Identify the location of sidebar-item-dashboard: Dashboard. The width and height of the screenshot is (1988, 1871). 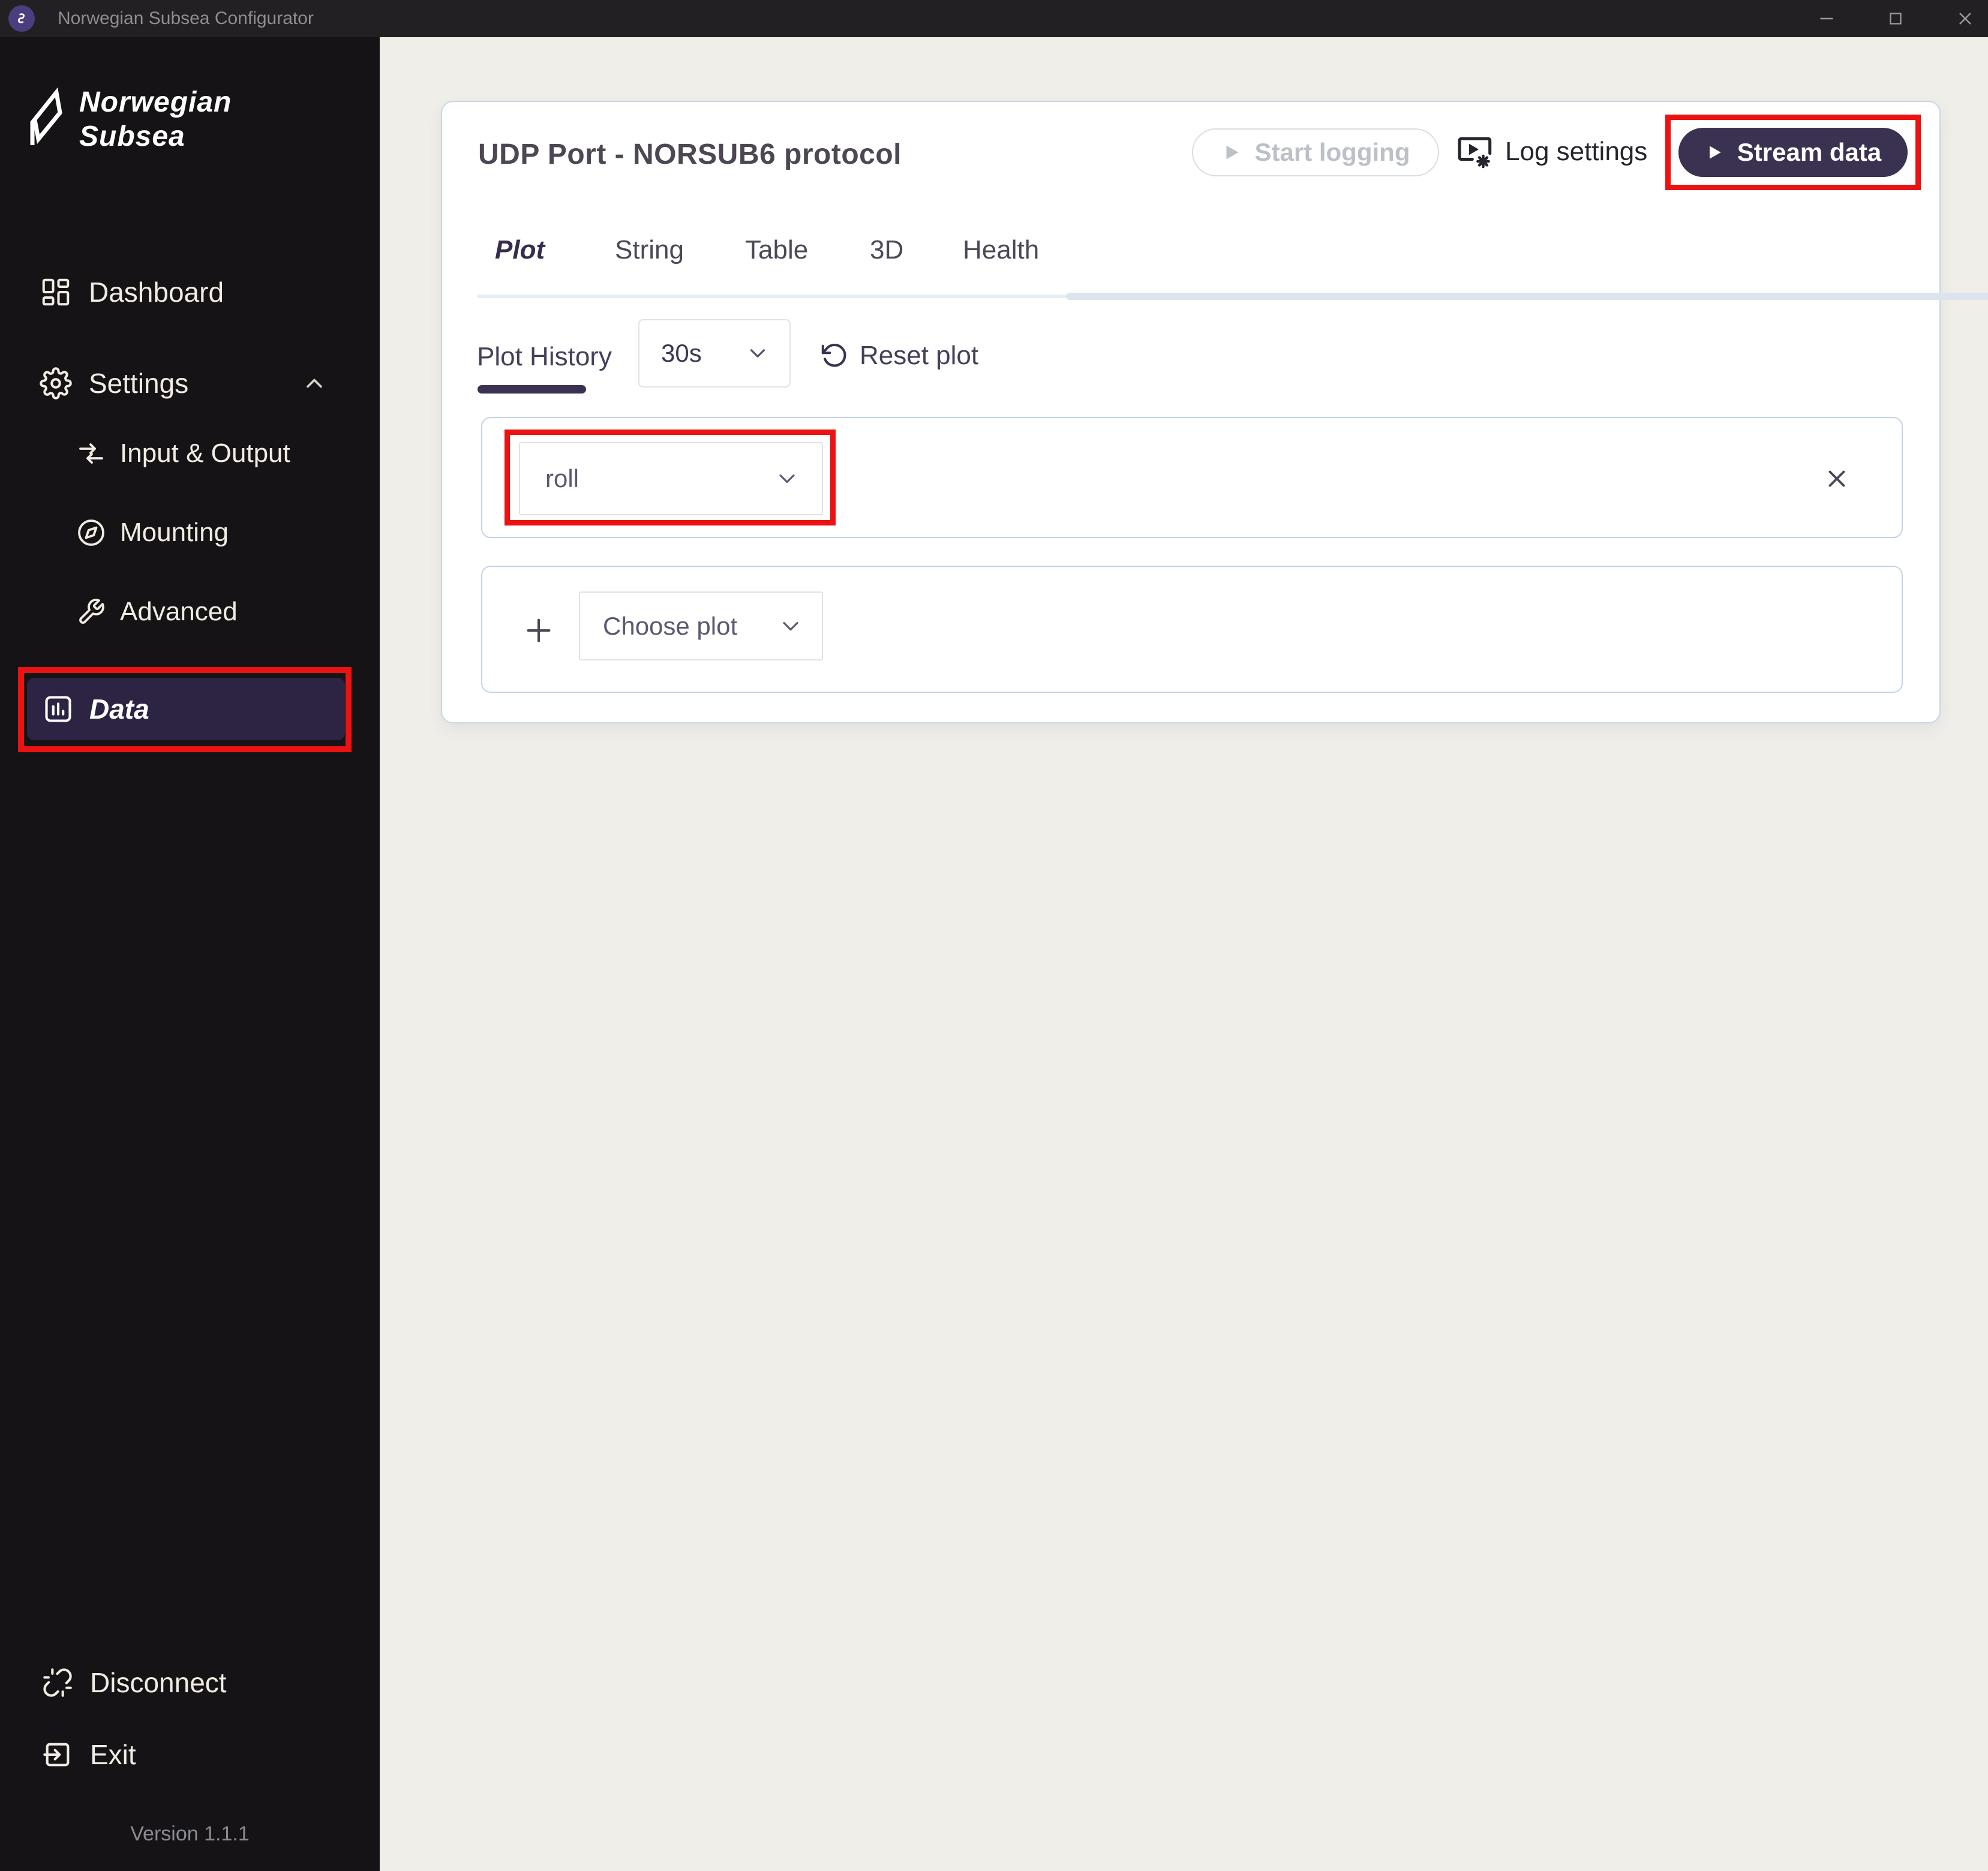
(184, 292).